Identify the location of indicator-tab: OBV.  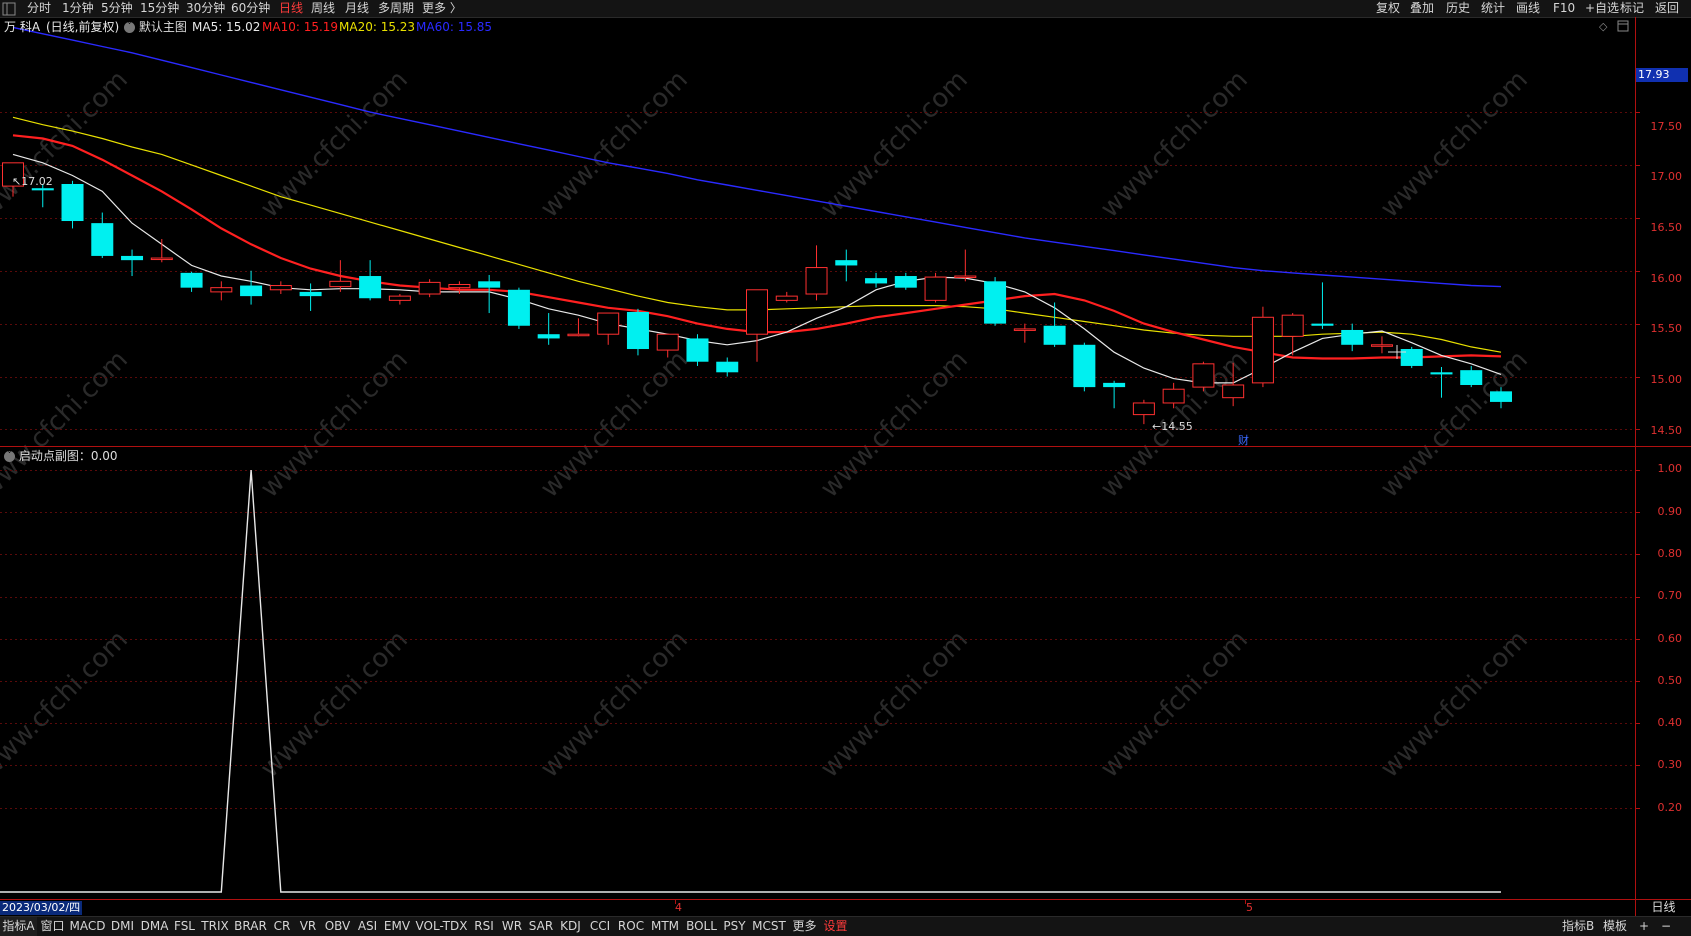
(337, 926).